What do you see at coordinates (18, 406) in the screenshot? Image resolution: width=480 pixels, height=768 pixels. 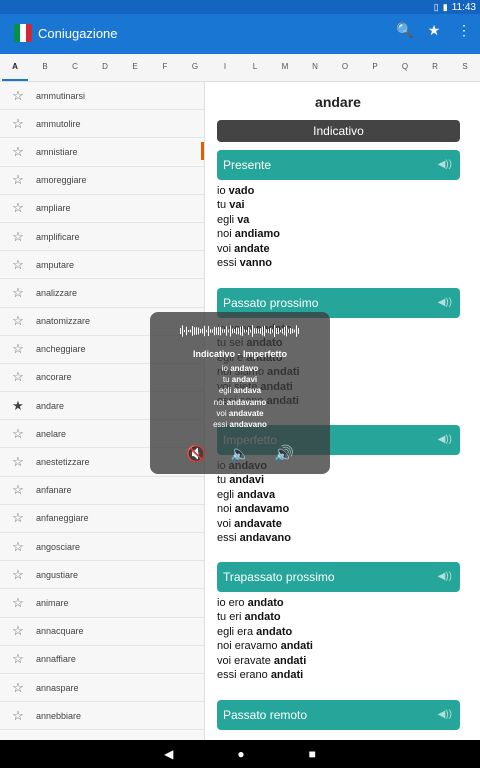 I see `star-filled-icon: ★` at bounding box center [18, 406].